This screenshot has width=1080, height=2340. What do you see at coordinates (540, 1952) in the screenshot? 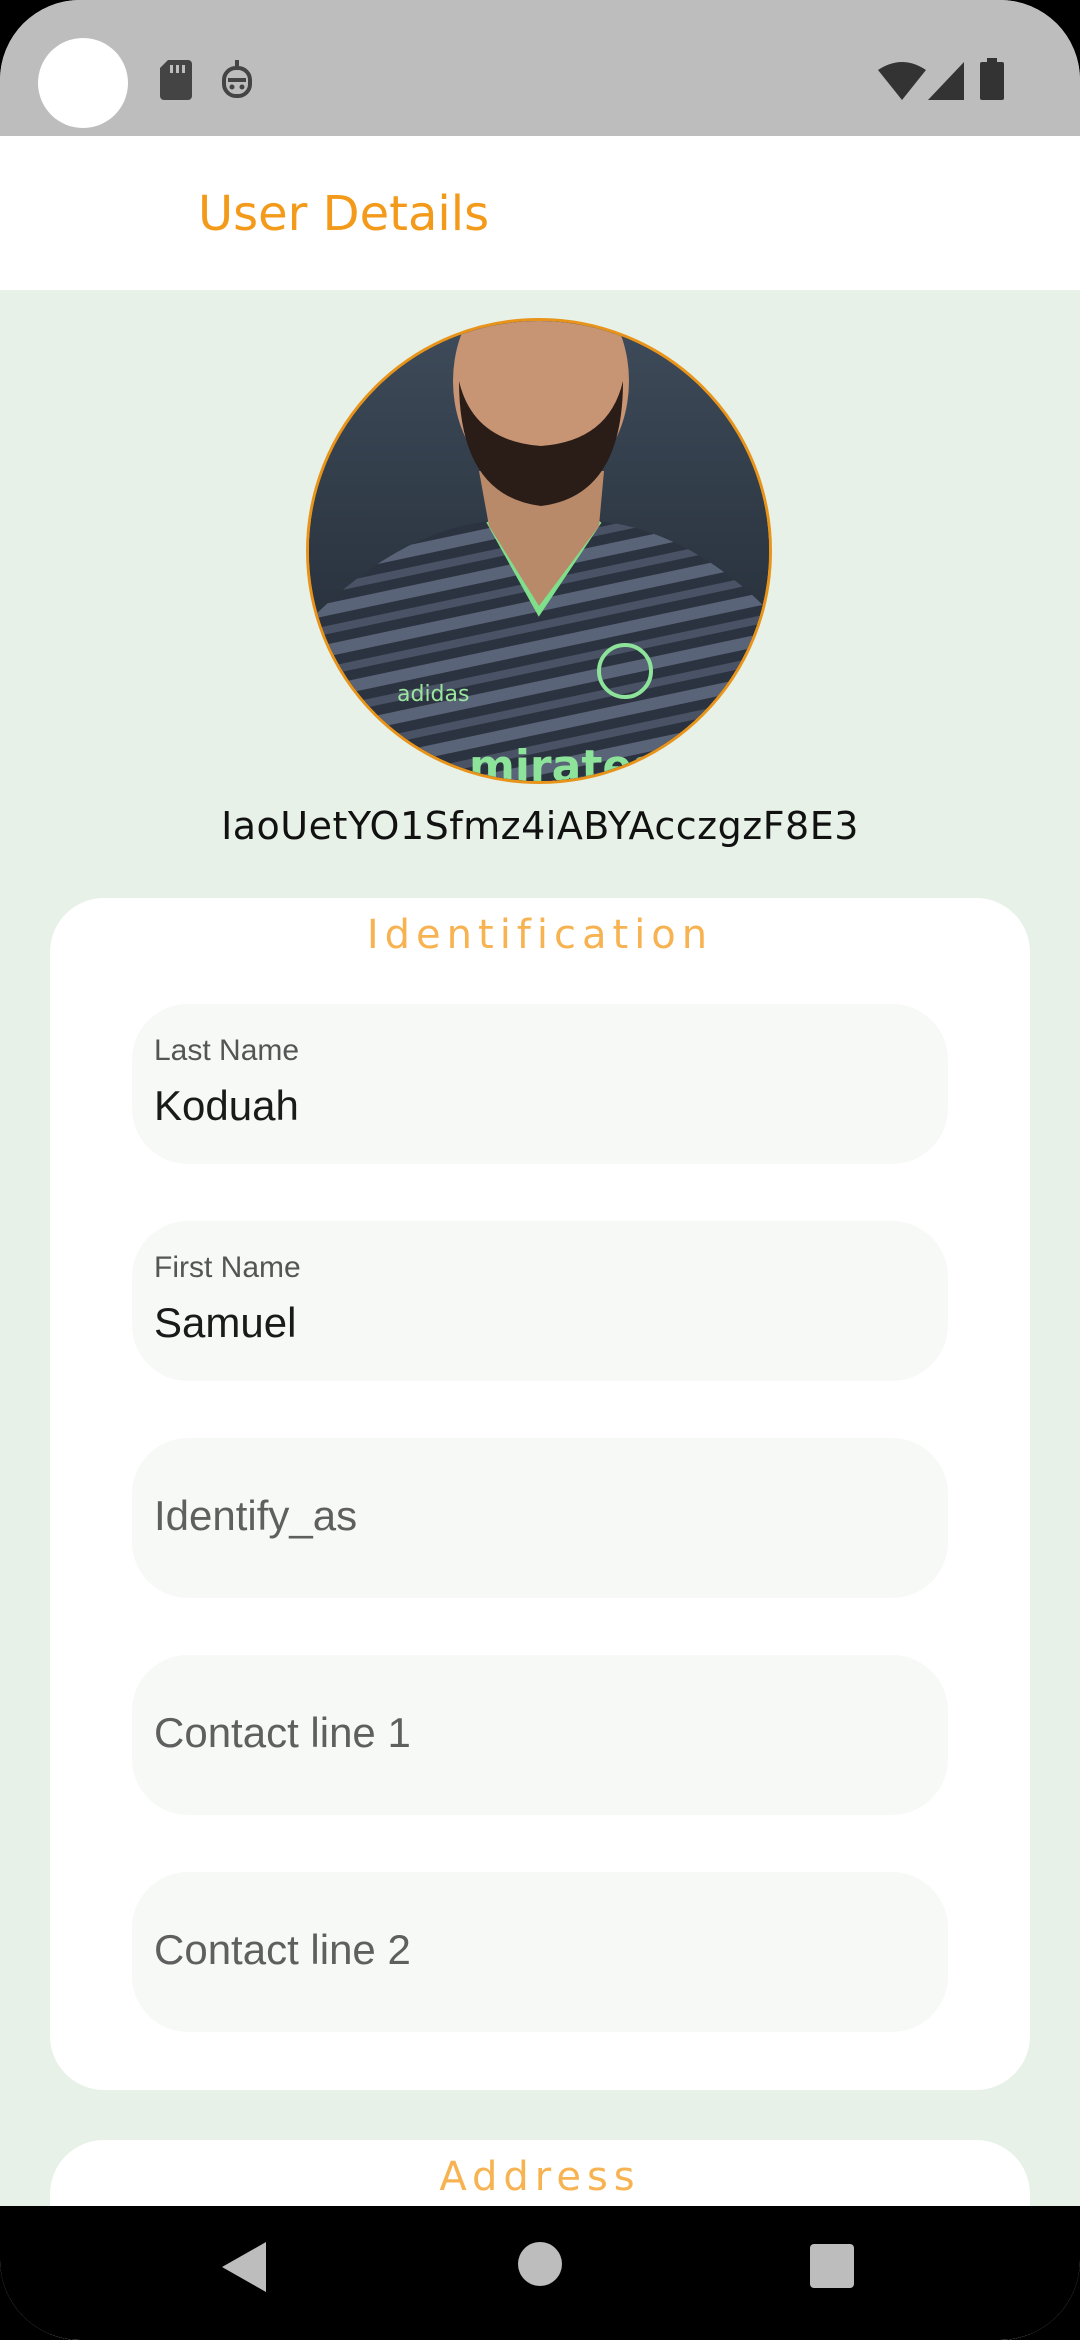
I see `contact-line-2-field: Contact line 2` at bounding box center [540, 1952].